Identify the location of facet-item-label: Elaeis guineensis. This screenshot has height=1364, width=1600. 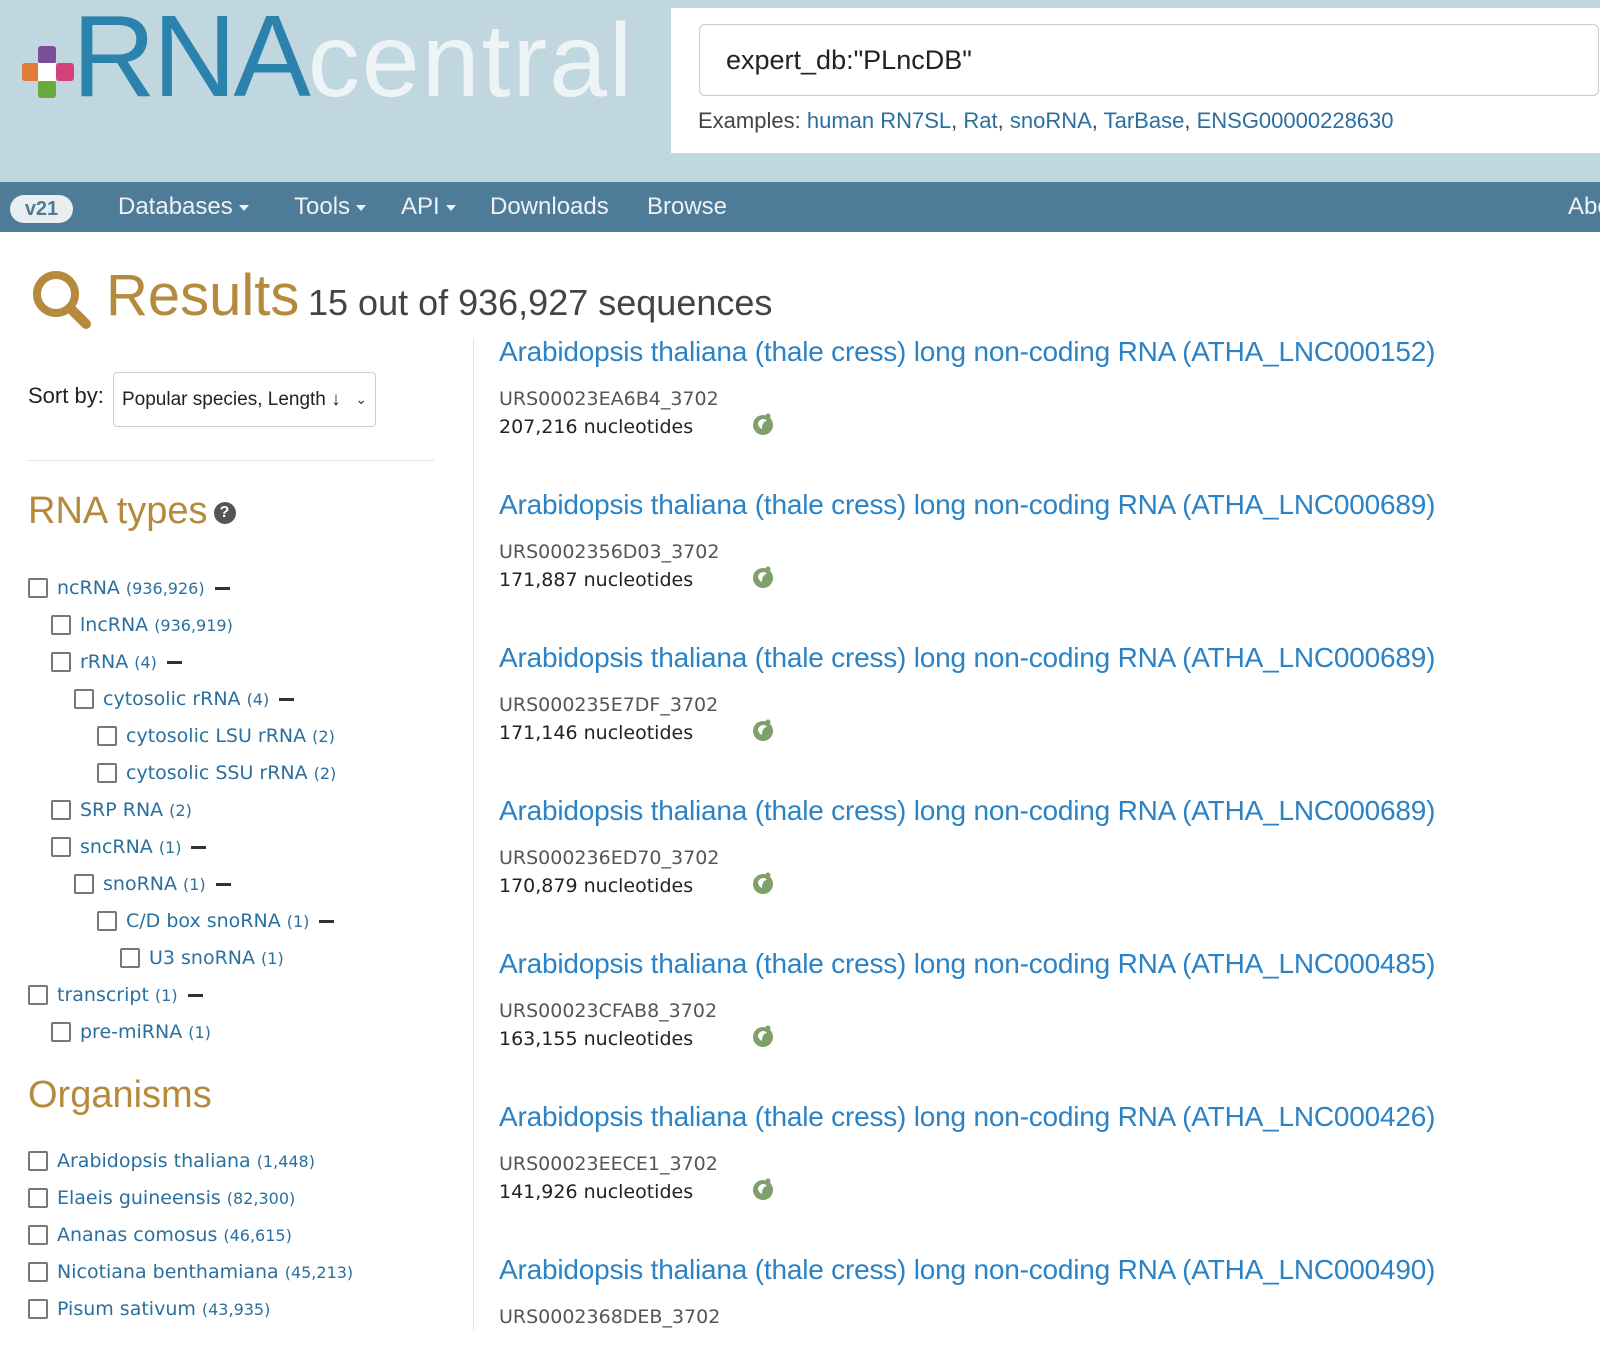
(139, 1198).